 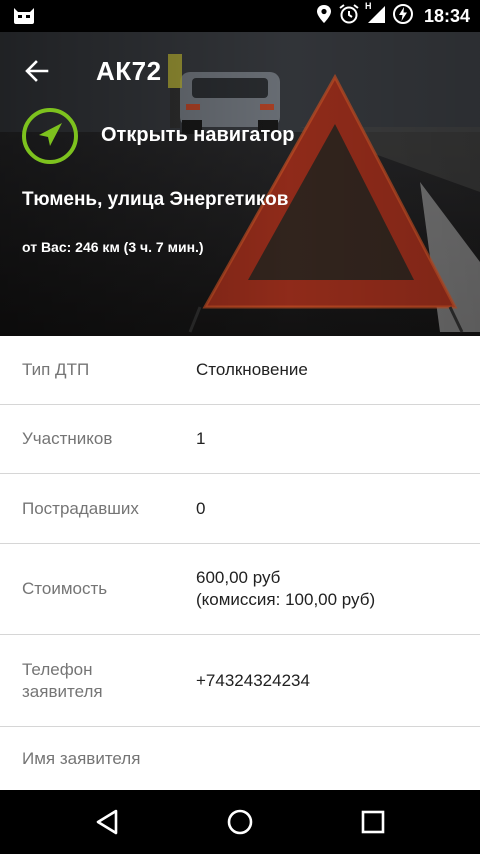 I want to click on nav-back-button, so click(x=107, y=822).